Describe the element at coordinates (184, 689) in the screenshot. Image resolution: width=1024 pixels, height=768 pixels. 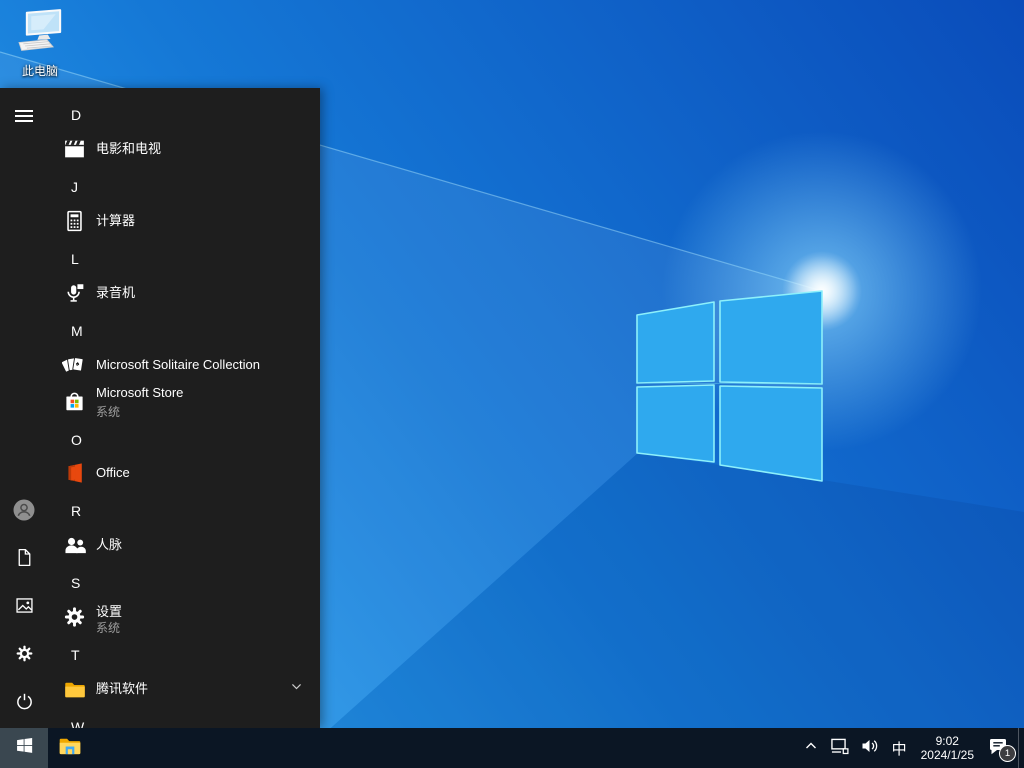
I see `app-item-folder: 腾讯软件` at that location.